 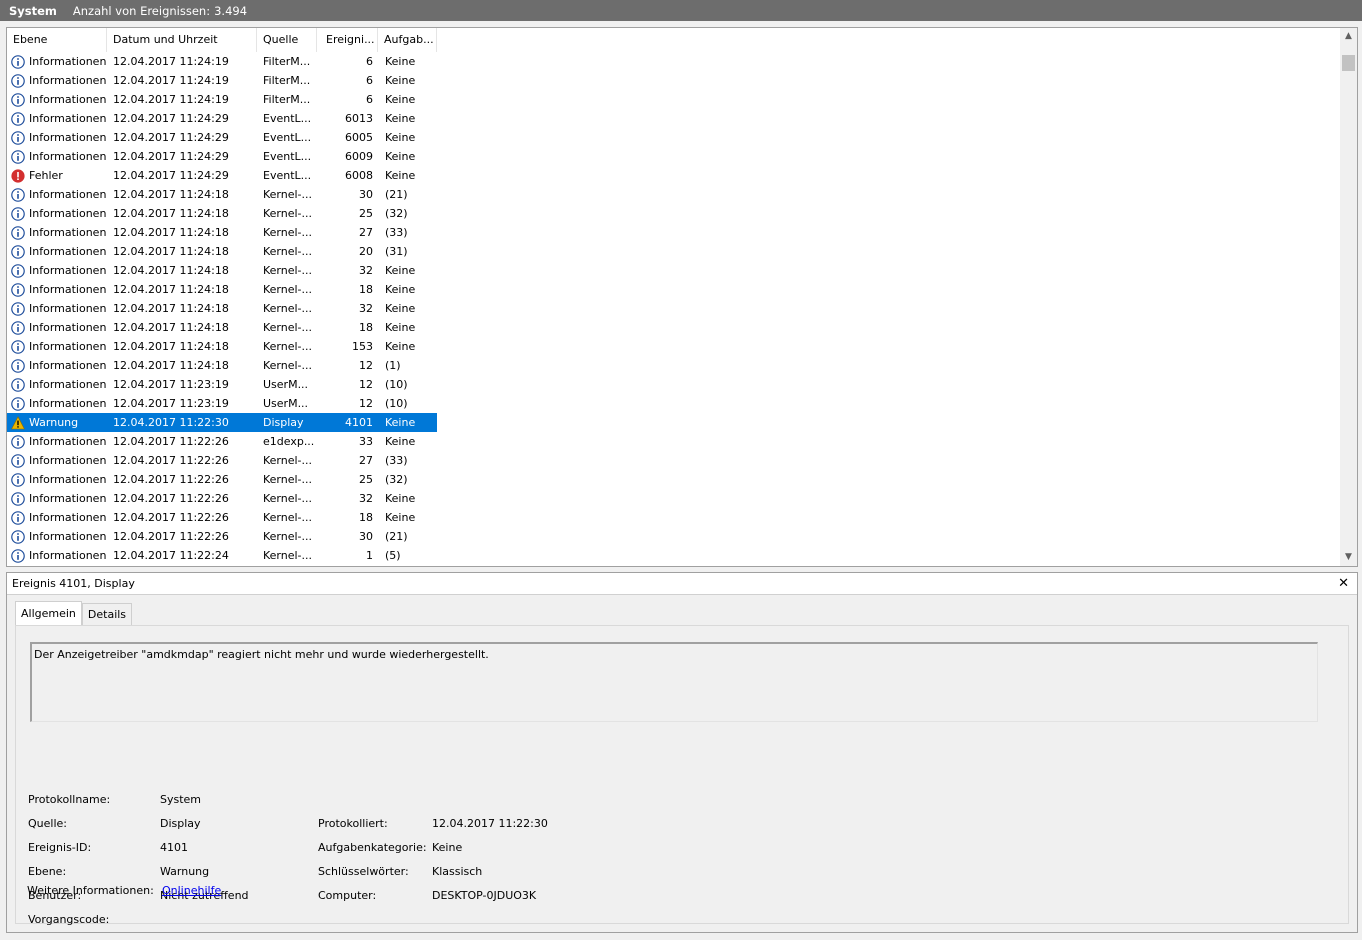 What do you see at coordinates (396, 384) in the screenshot?
I see `task-cell: (10)` at bounding box center [396, 384].